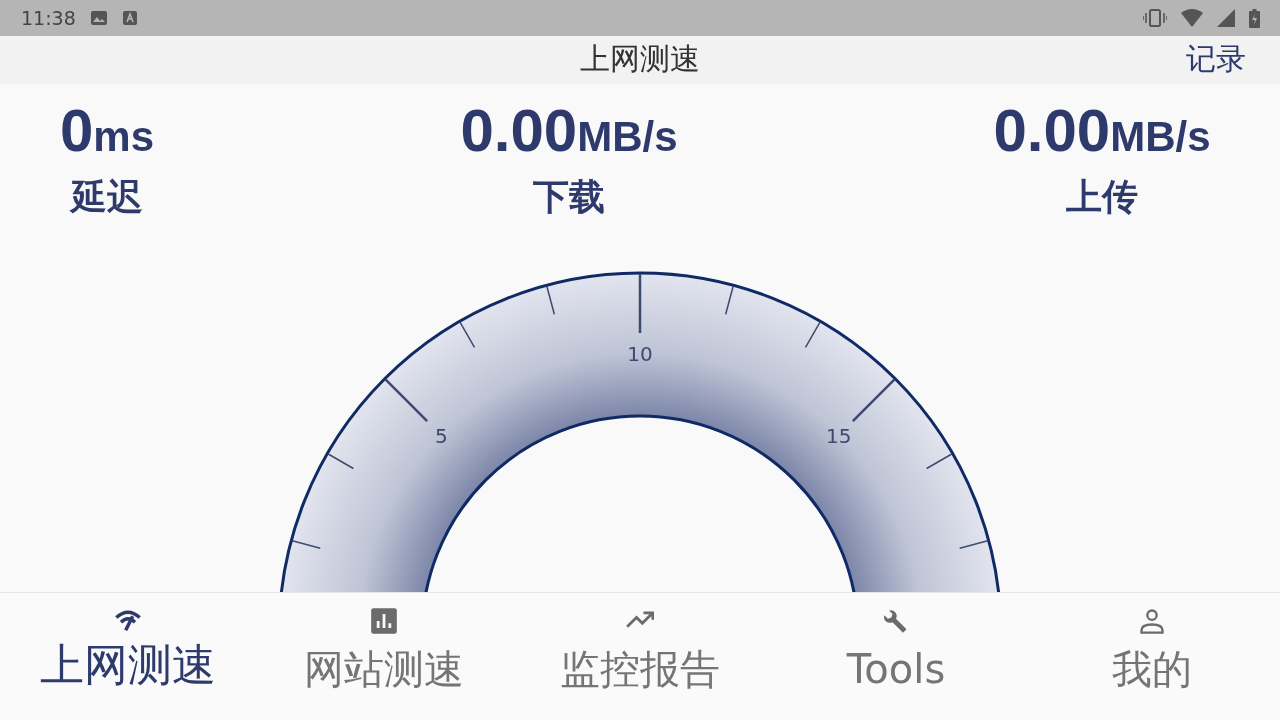 The width and height of the screenshot is (1280, 720). I want to click on nav-tab: 我的, so click(1152, 656).